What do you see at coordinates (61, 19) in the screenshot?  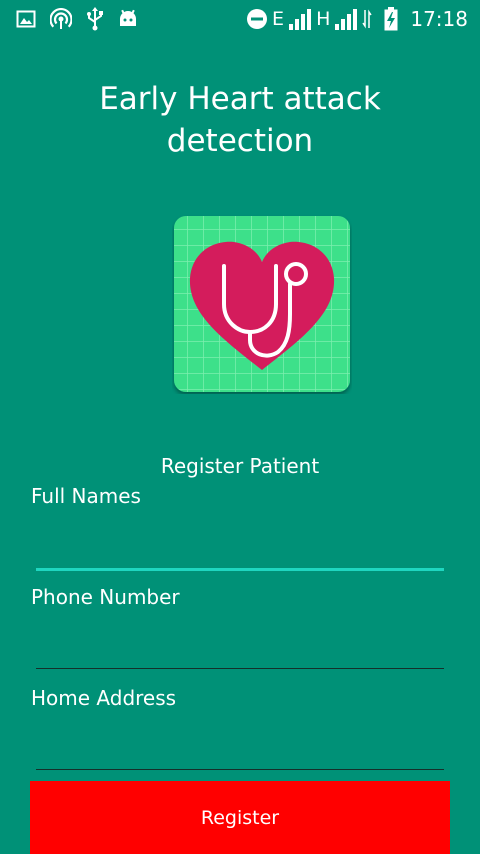 I see `hotspot-icon` at bounding box center [61, 19].